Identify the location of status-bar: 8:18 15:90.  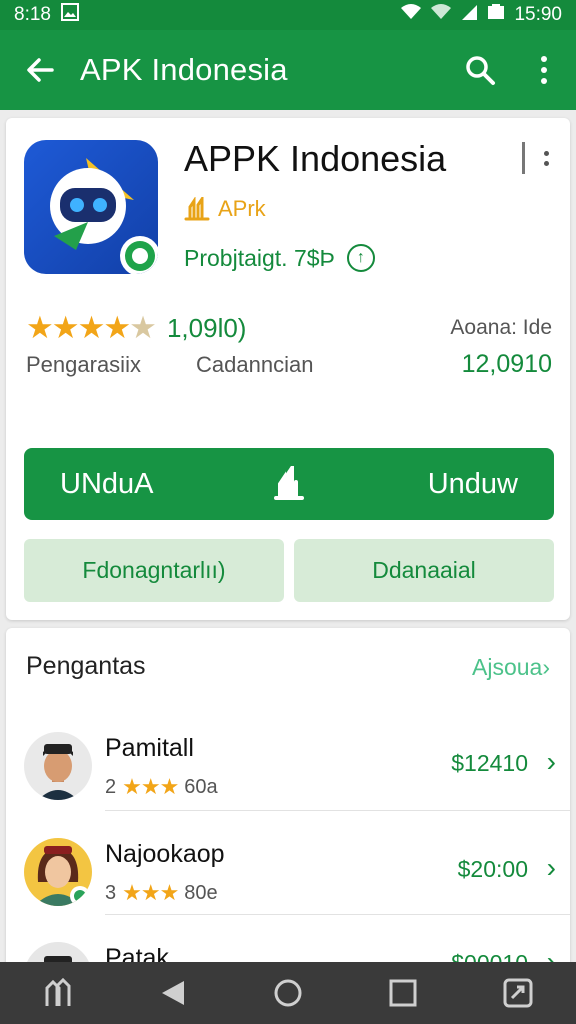
(288, 15).